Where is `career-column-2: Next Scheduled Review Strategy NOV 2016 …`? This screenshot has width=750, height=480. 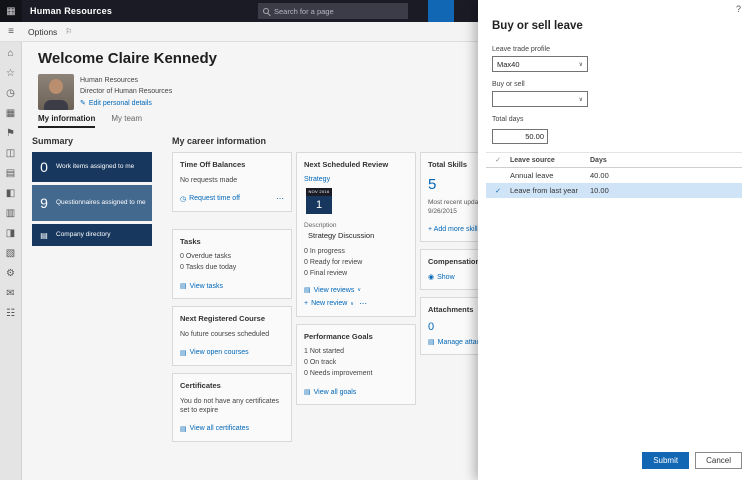 career-column-2: Next Scheduled Review Strategy NOV 2016 … is located at coordinates (356, 282).